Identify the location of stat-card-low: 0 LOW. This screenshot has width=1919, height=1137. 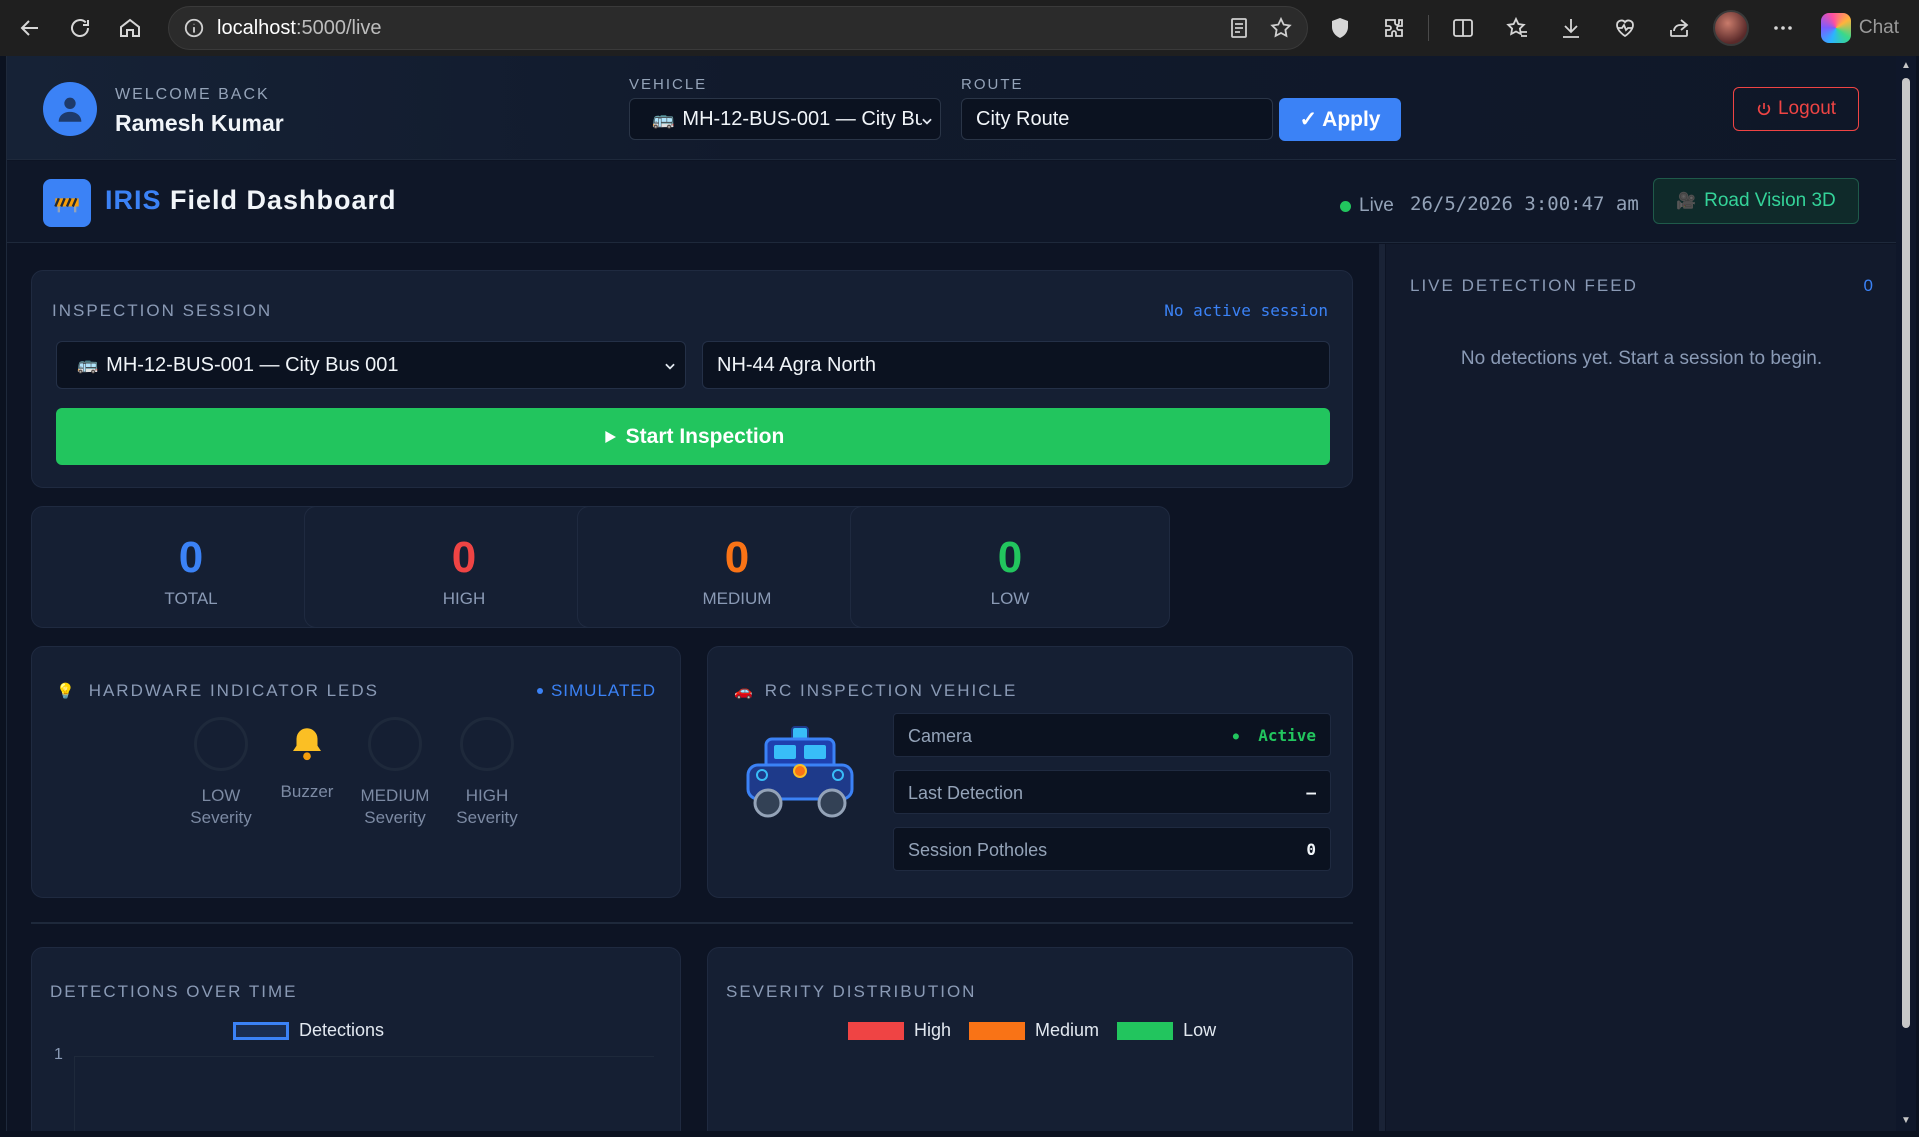
(1010, 567).